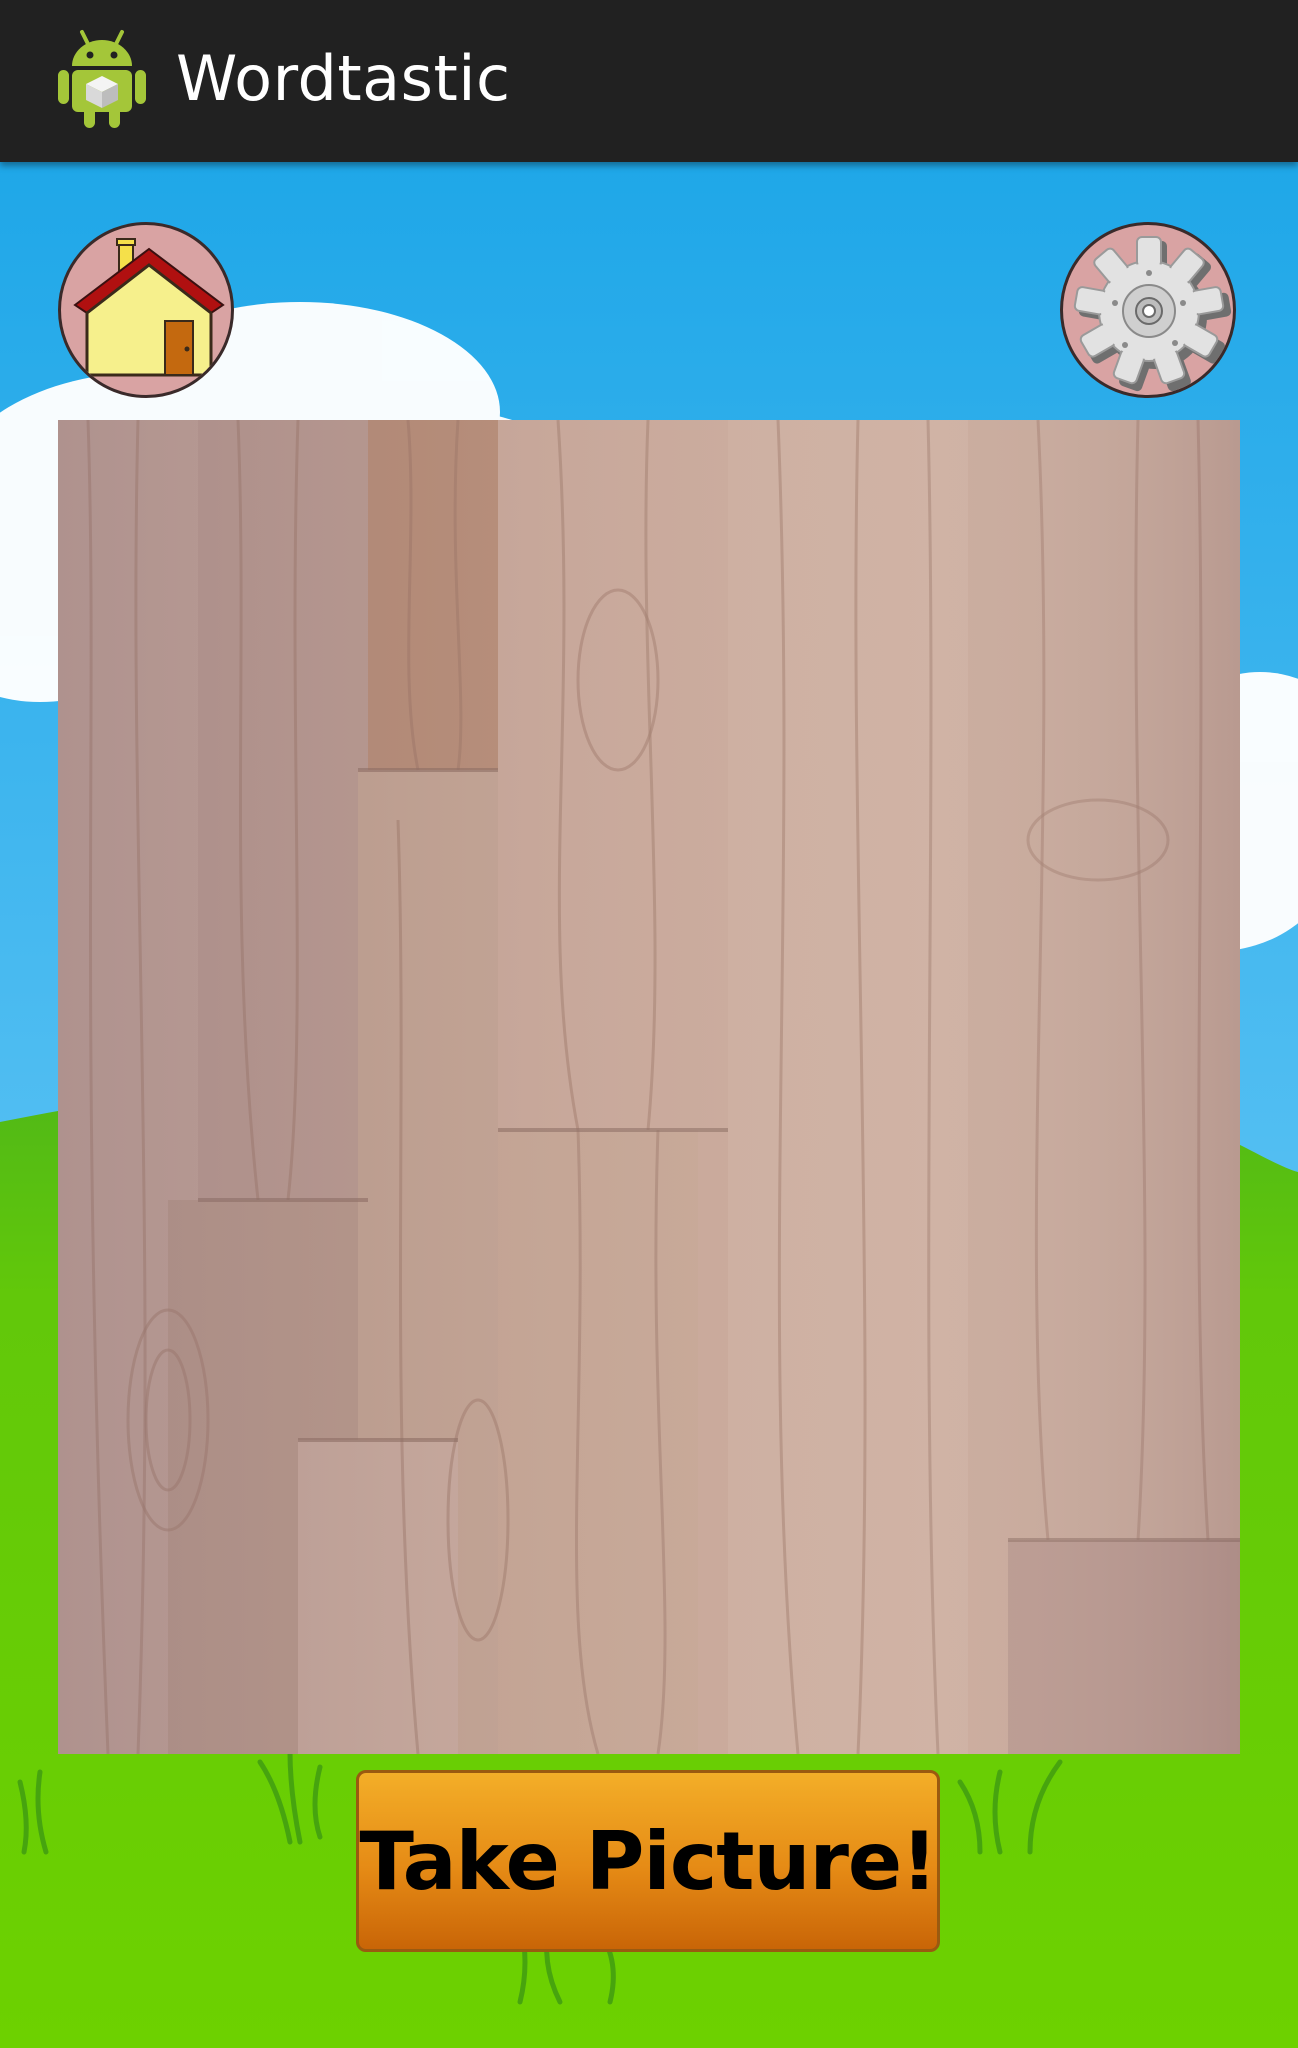 This screenshot has height=2048, width=1298. I want to click on take-picture-label: Take Picture!, so click(648, 1861).